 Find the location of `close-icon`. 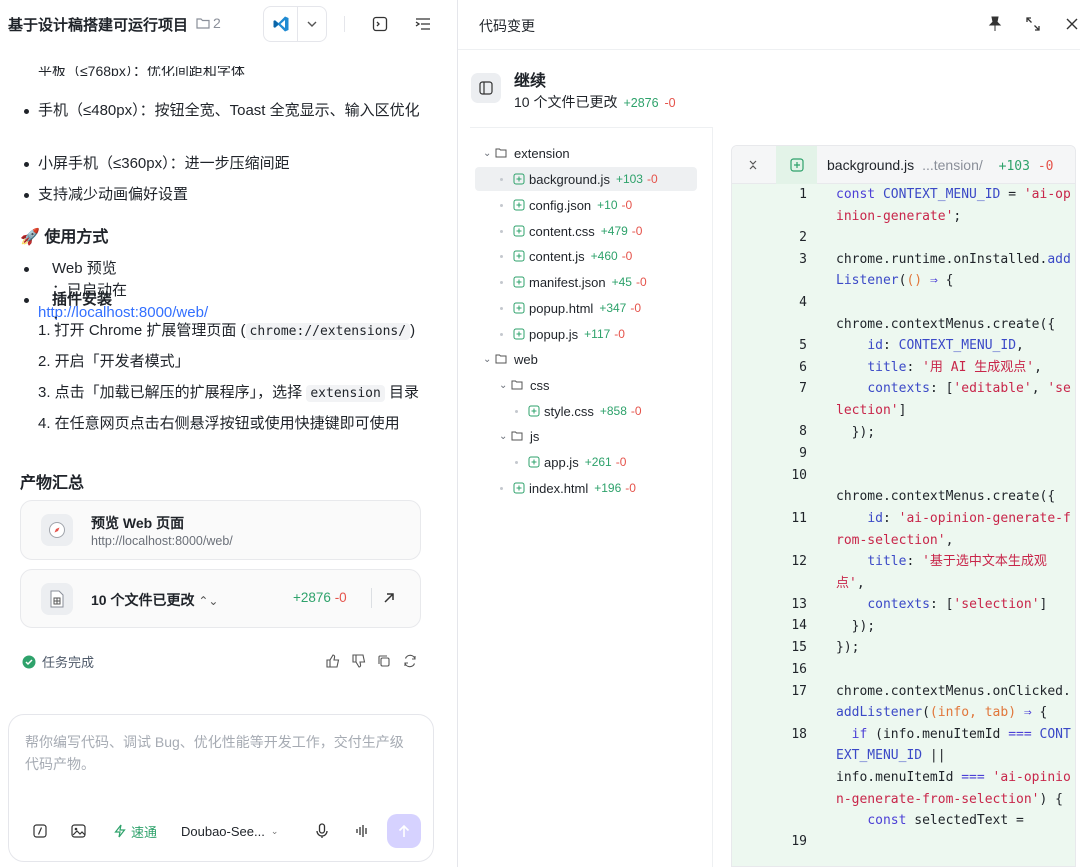

close-icon is located at coordinates (1071, 24).